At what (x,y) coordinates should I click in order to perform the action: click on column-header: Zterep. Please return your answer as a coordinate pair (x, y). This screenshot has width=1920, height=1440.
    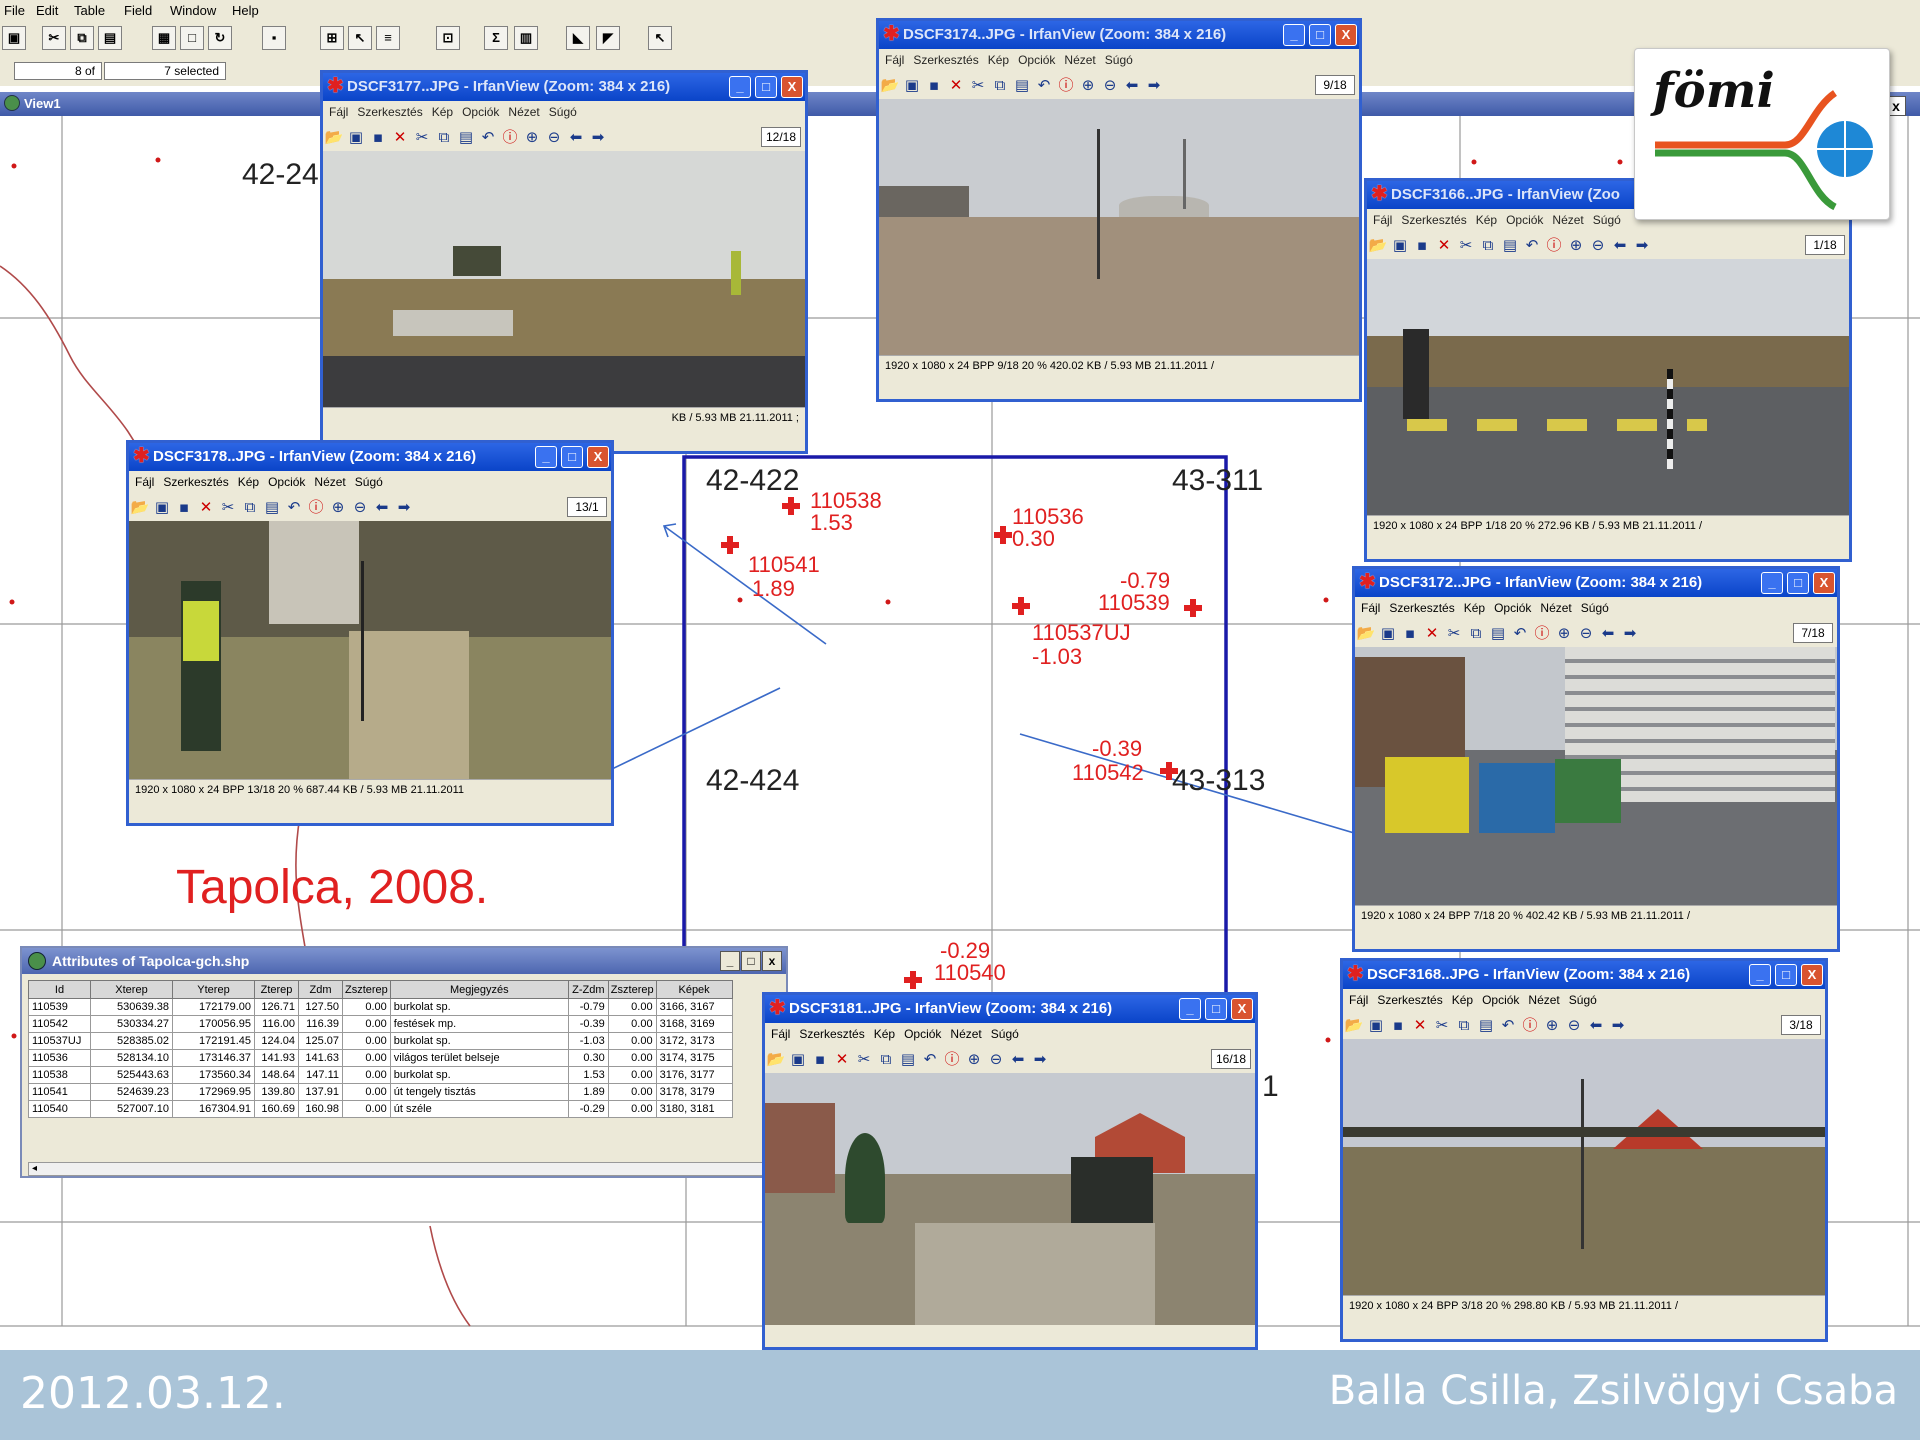
    Looking at the image, I should click on (276, 989).